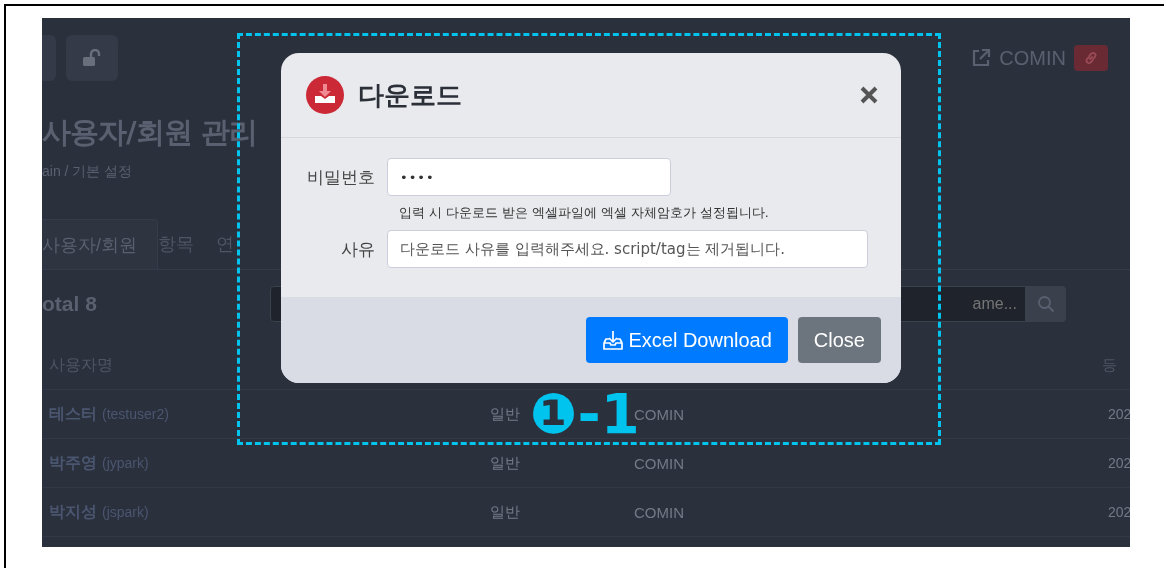 The width and height of the screenshot is (1166, 572). I want to click on download-icon, so click(325, 95).